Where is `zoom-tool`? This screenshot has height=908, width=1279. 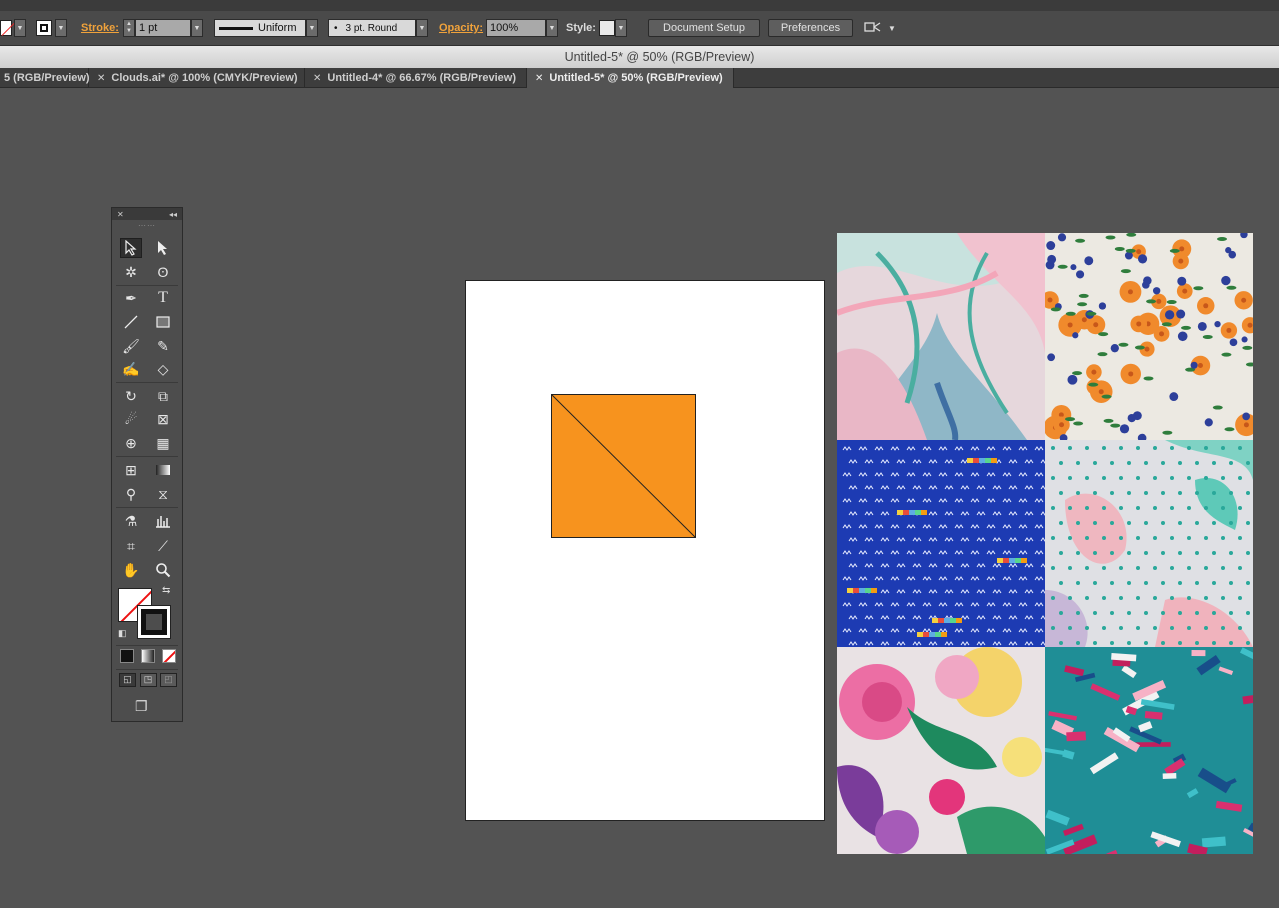 zoom-tool is located at coordinates (163, 570).